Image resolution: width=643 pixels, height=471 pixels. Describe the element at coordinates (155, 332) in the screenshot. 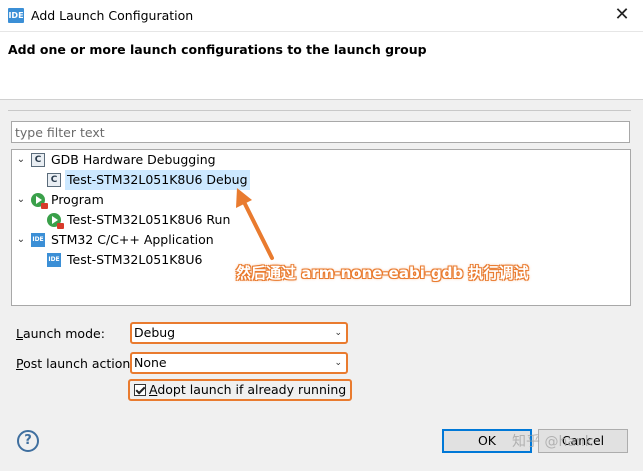

I see `launch-mode-value: Debug` at that location.